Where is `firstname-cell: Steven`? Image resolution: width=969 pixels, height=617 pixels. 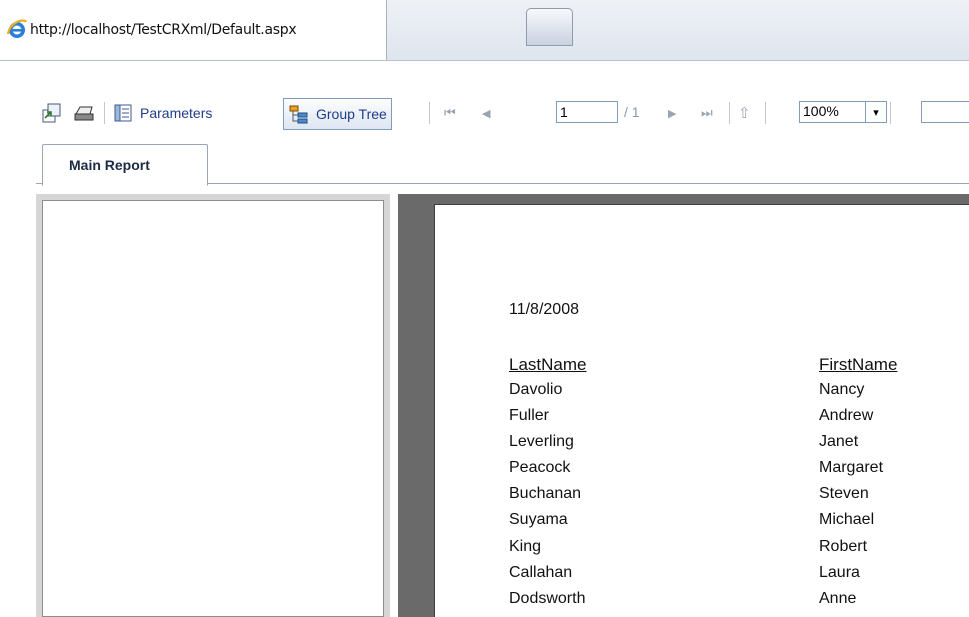 firstname-cell: Steven is located at coordinates (844, 494).